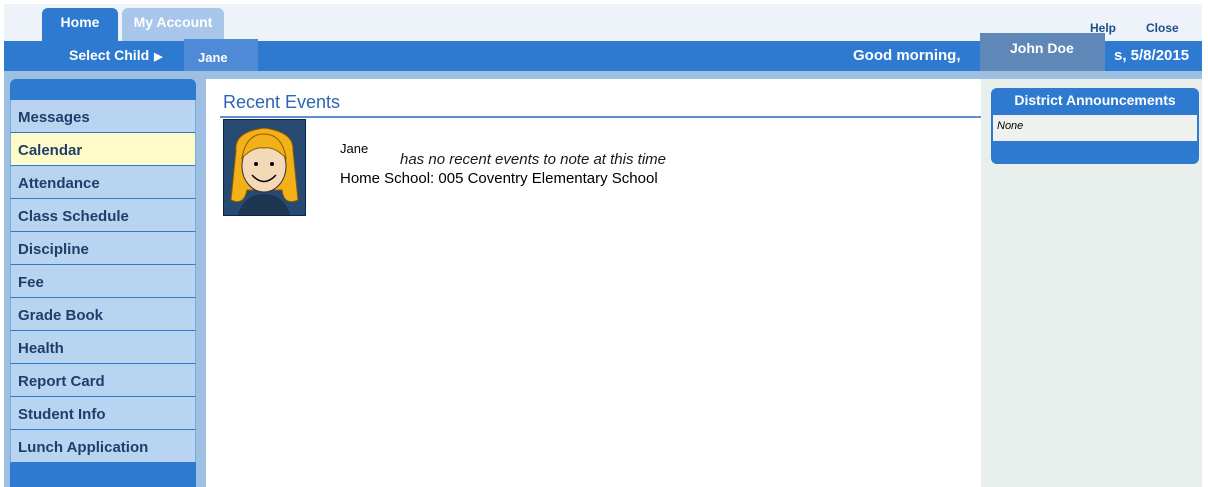 The image size is (1208, 487). What do you see at coordinates (1152, 55) in the screenshot?
I see `date-text: s, 5/8/2015` at bounding box center [1152, 55].